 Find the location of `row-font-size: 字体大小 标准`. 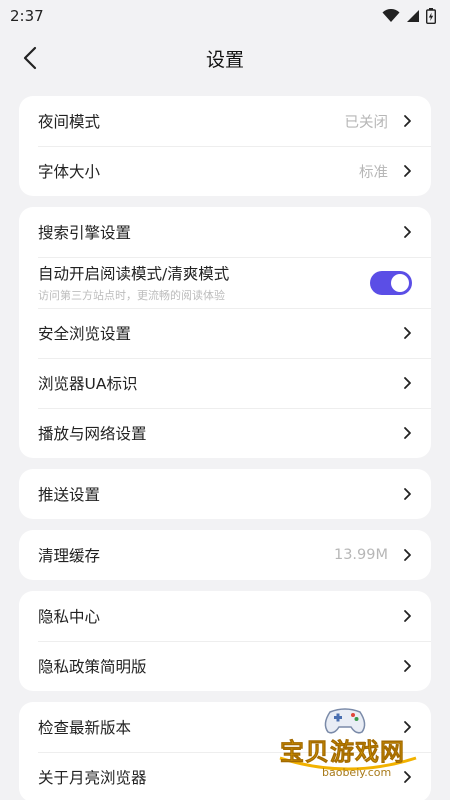

row-font-size: 字体大小 标准 is located at coordinates (225, 171).